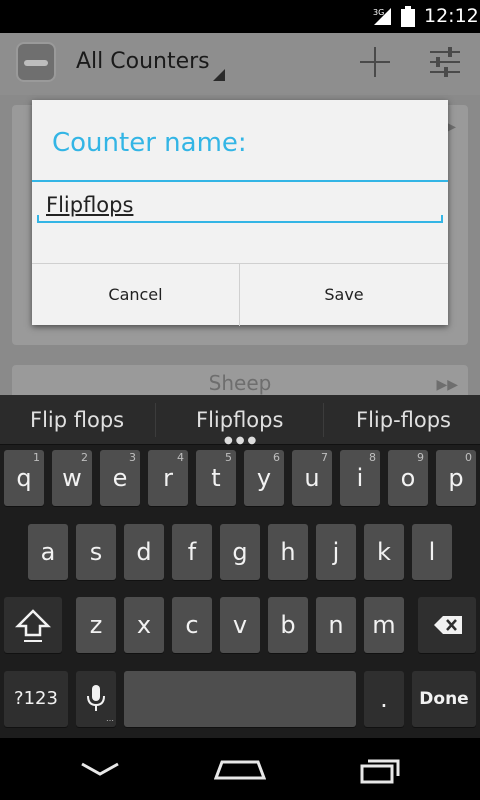 This screenshot has width=480, height=800. What do you see at coordinates (456, 478) in the screenshot?
I see `key-p: p0` at bounding box center [456, 478].